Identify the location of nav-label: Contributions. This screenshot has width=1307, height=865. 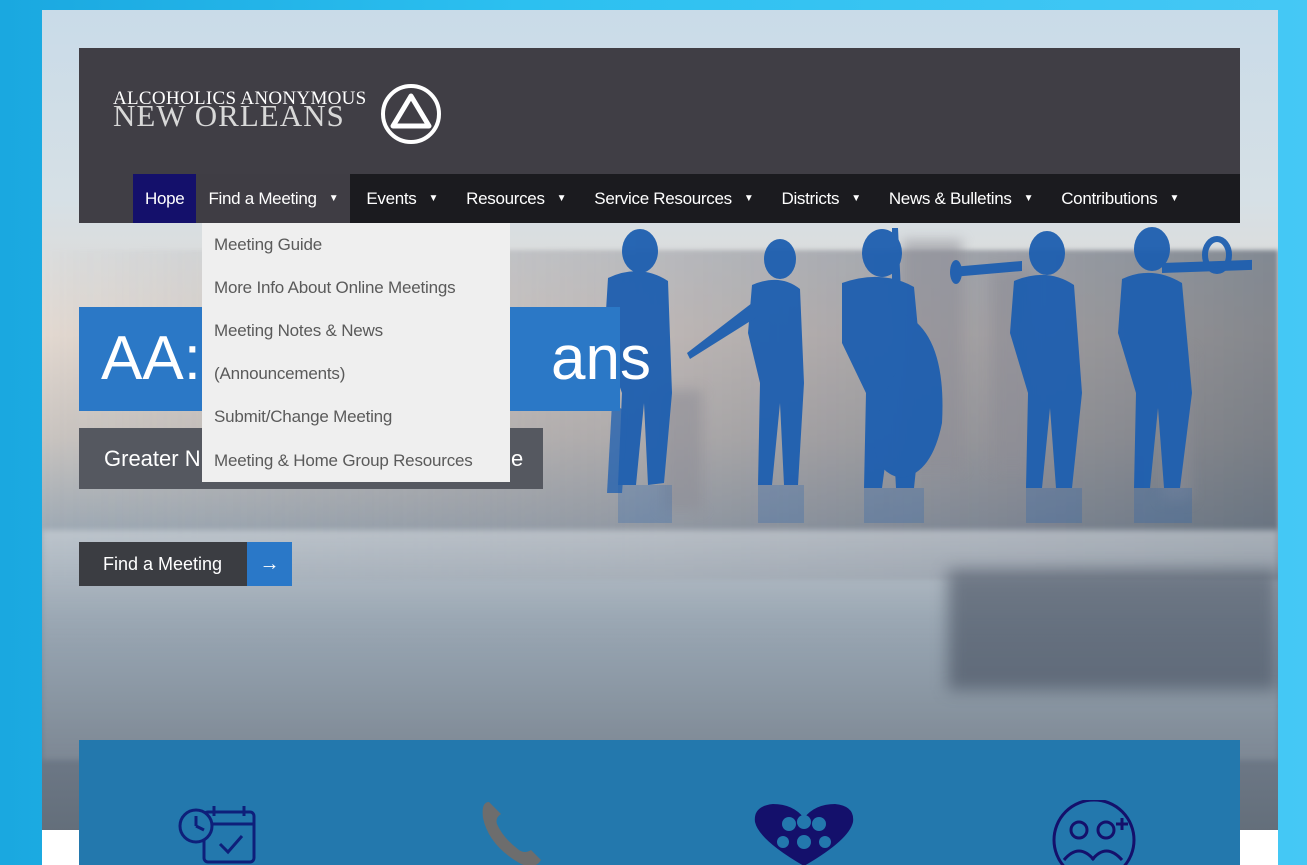
(1109, 198).